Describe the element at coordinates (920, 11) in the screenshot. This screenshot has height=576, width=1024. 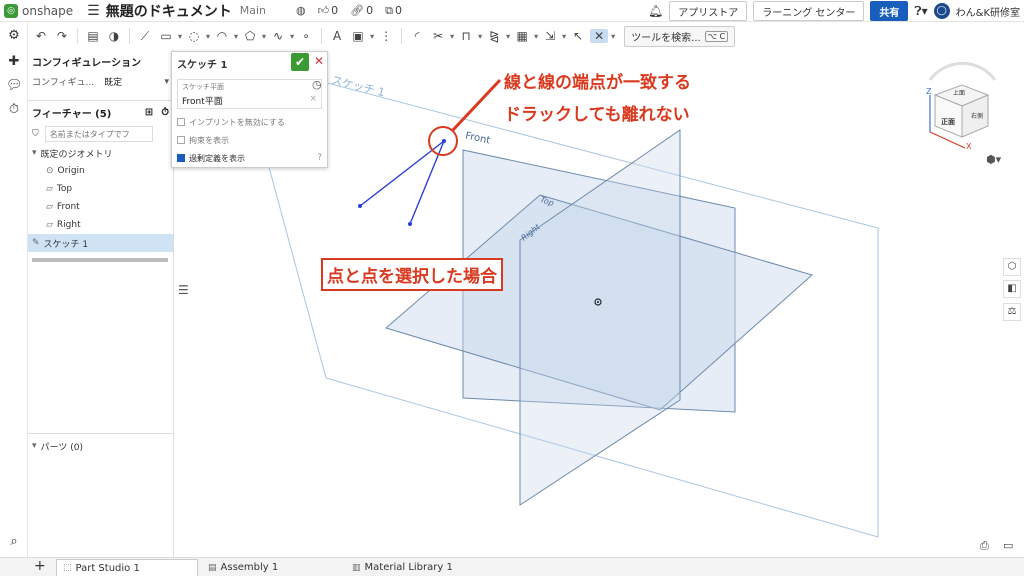
I see `help-icon: ❓︎▾` at that location.